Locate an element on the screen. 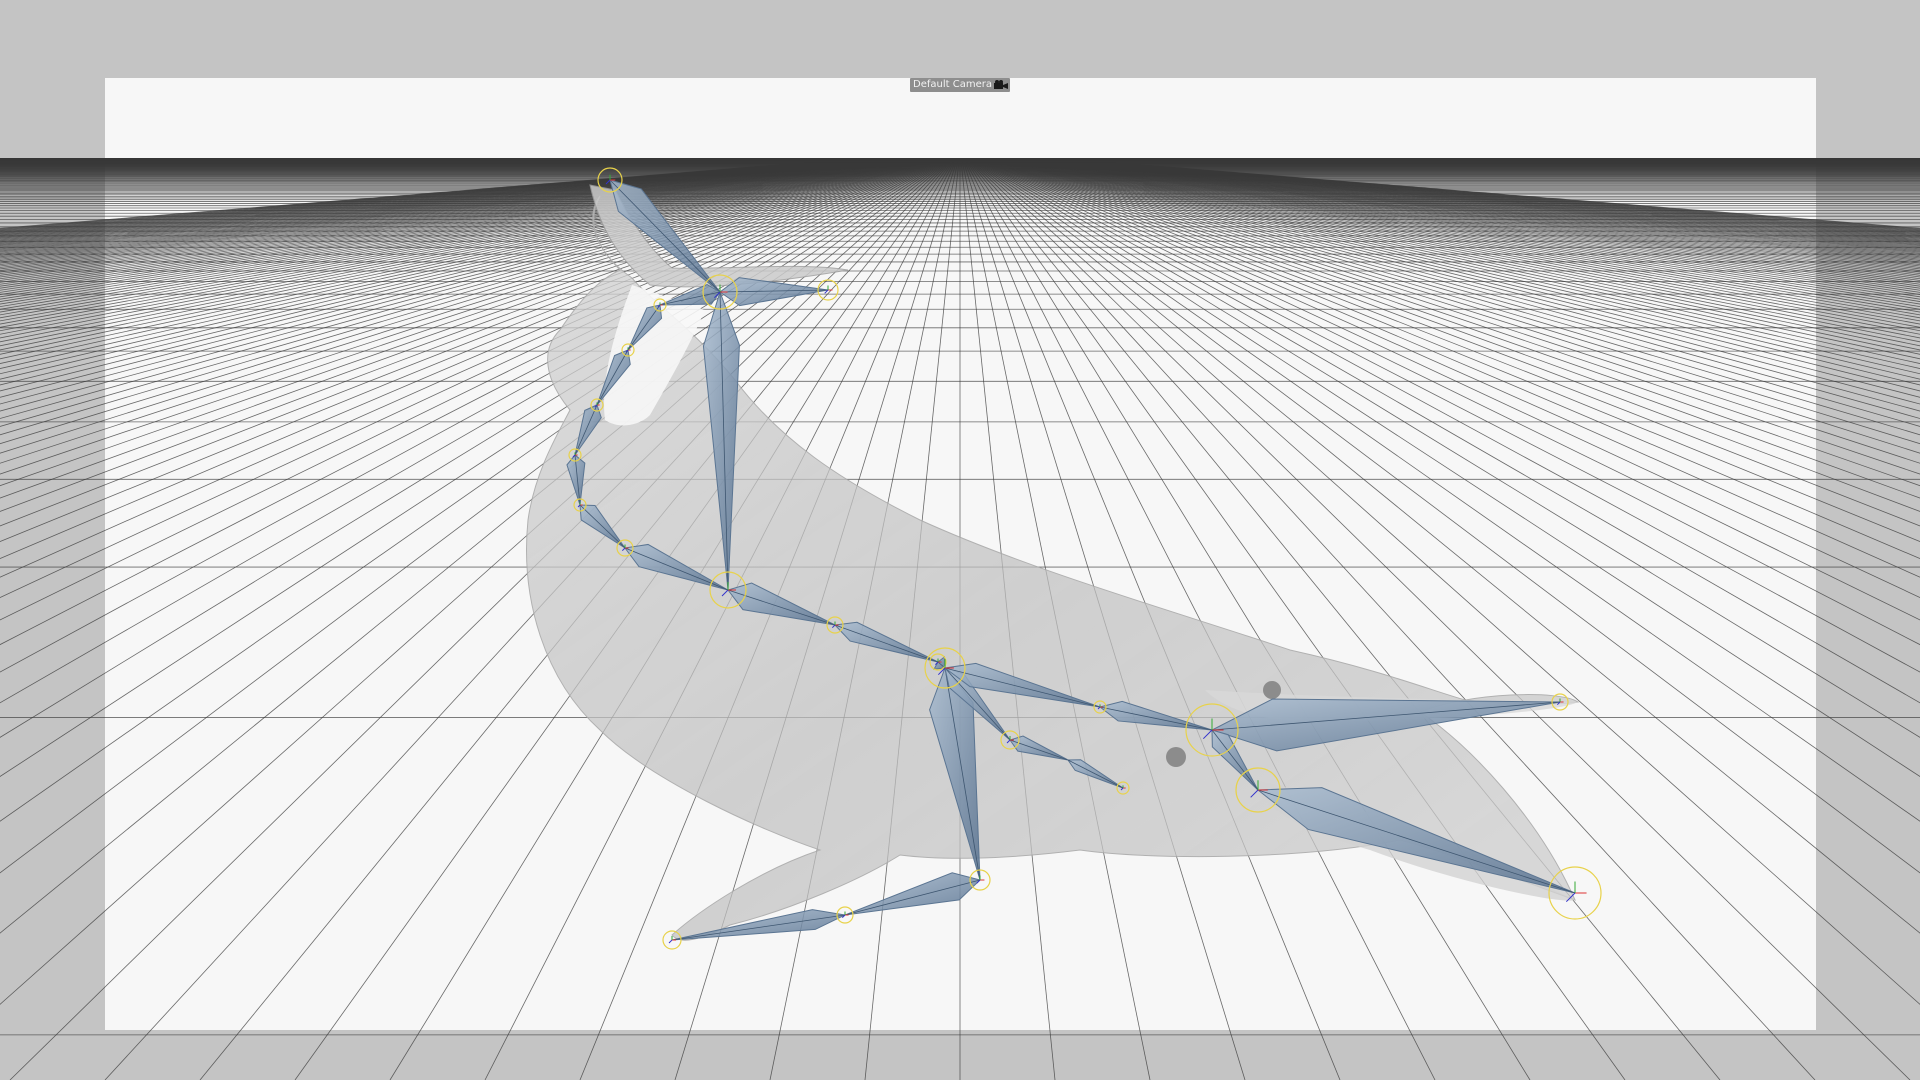 Image resolution: width=1920 pixels, height=1080 pixels. camera-label: Default Camera is located at coordinates (960, 85).